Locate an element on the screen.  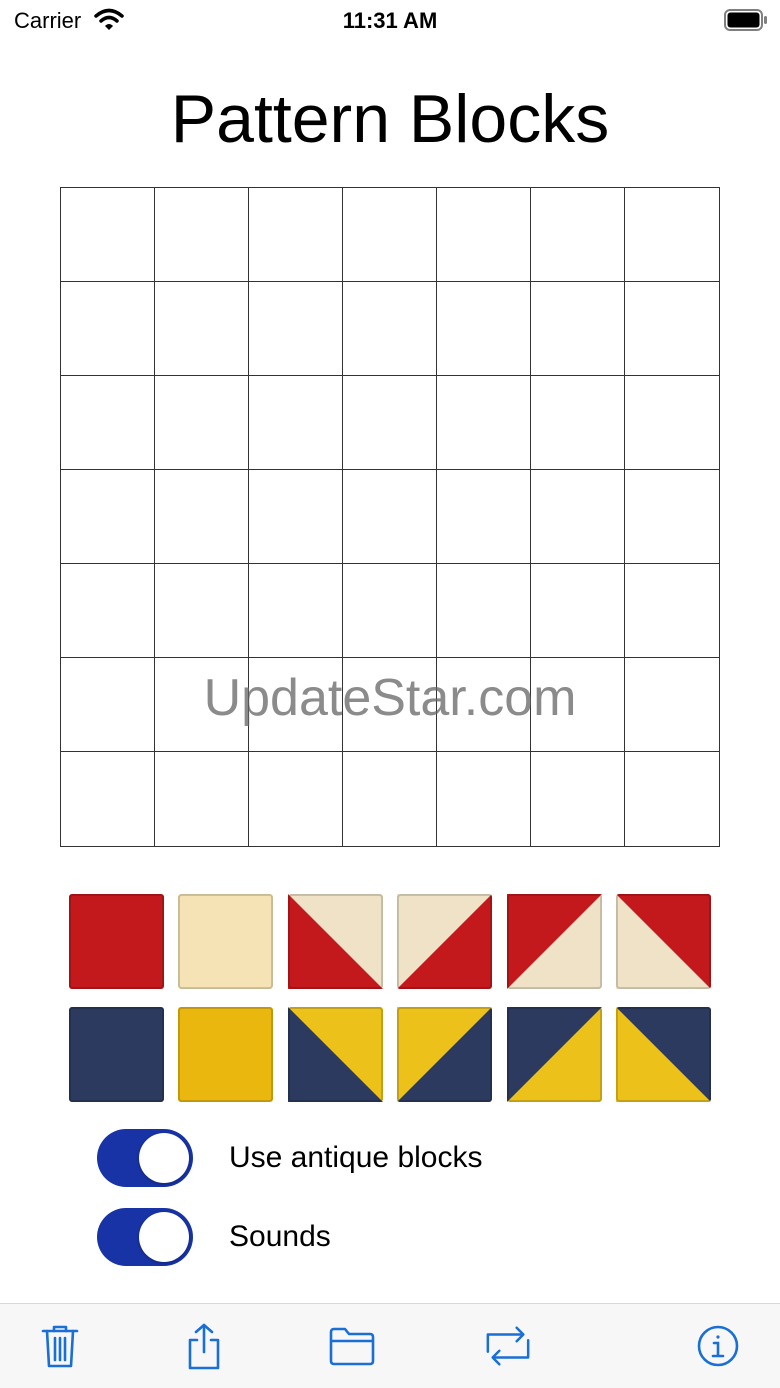
folder-icon is located at coordinates (352, 1346).